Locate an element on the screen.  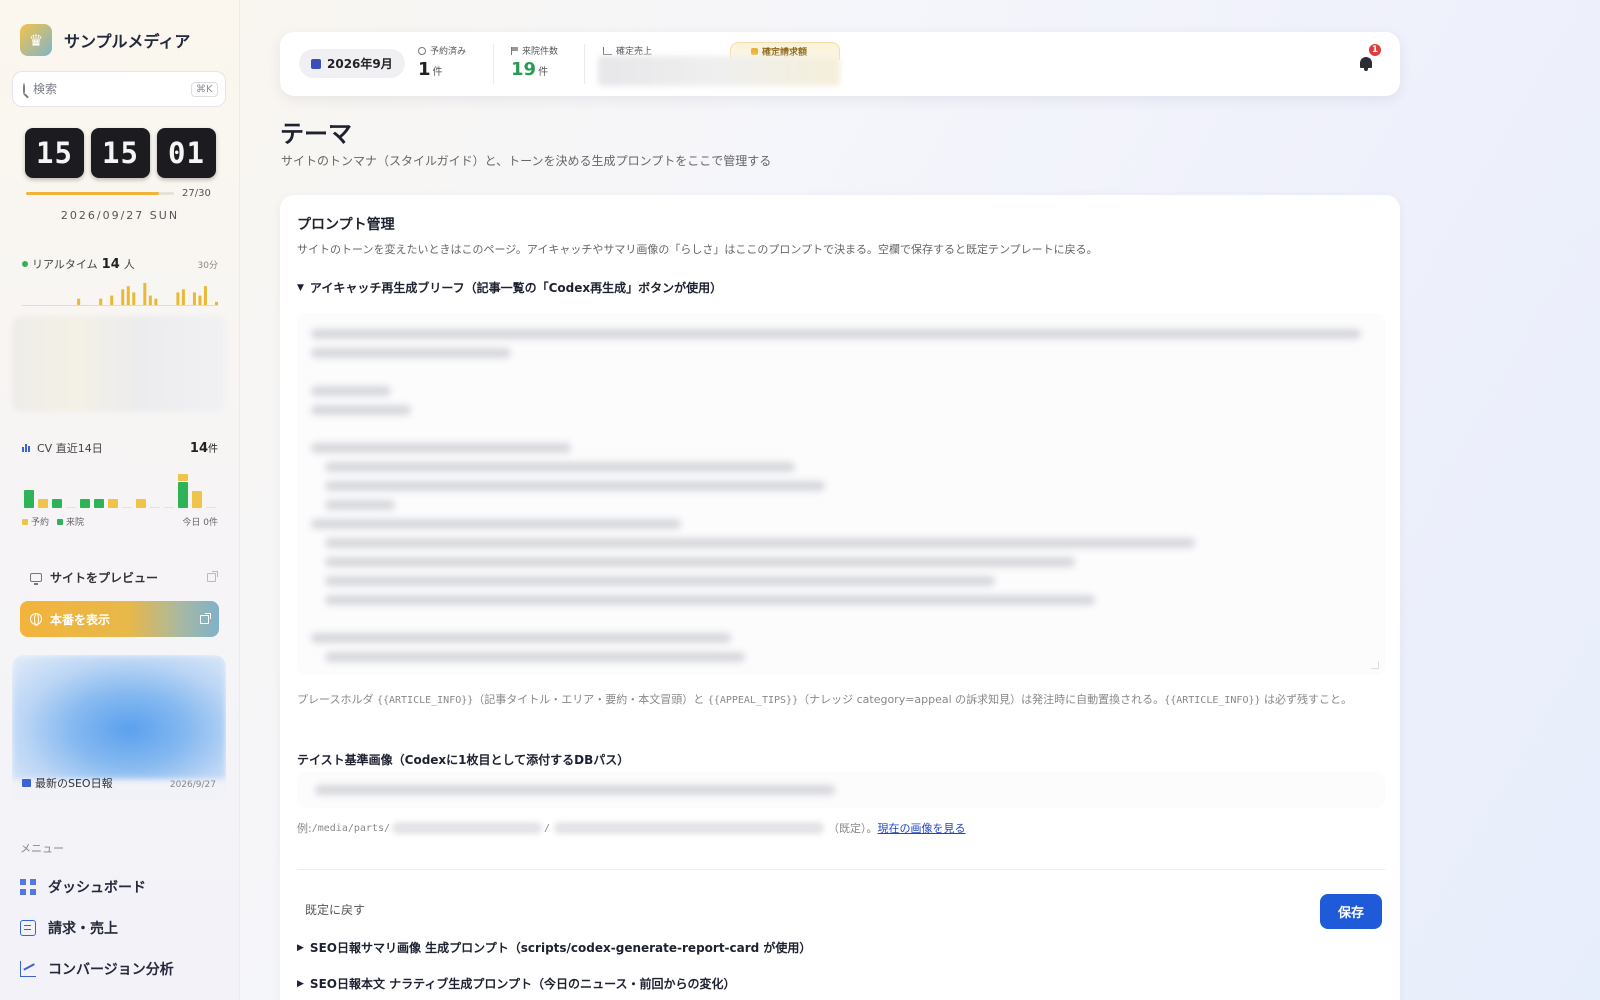
bar-chart-icon is located at coordinates (26, 447).